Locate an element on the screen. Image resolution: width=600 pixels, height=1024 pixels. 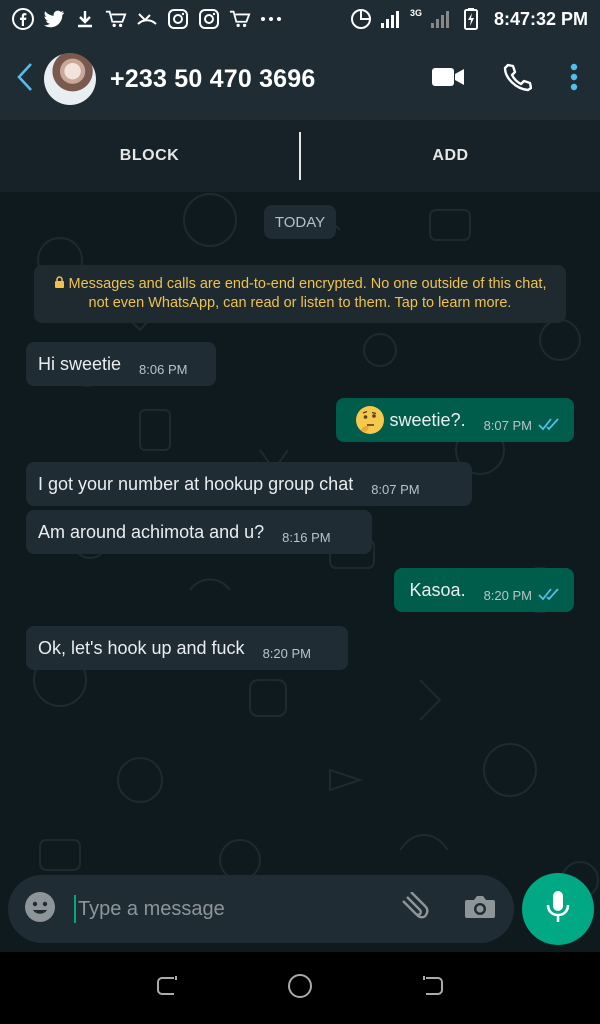
back-arrow-icon is located at coordinates (25, 79).